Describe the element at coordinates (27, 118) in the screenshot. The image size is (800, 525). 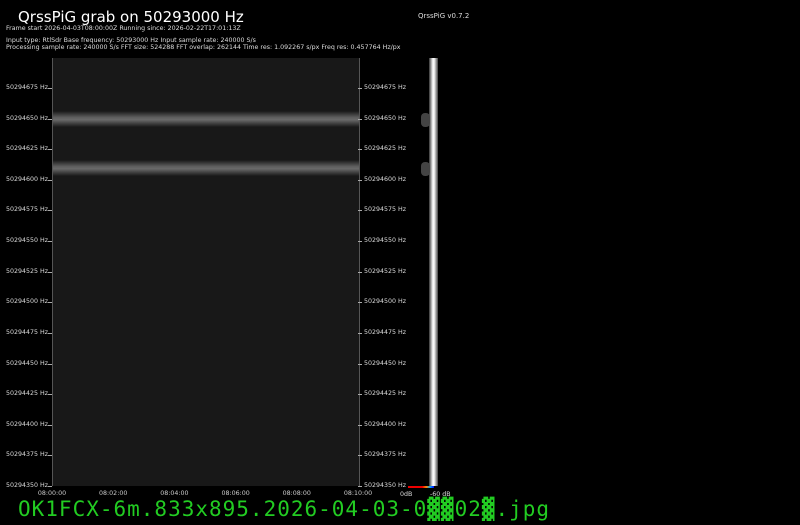
I see `freq-label-left: 50294650 Hz` at that location.